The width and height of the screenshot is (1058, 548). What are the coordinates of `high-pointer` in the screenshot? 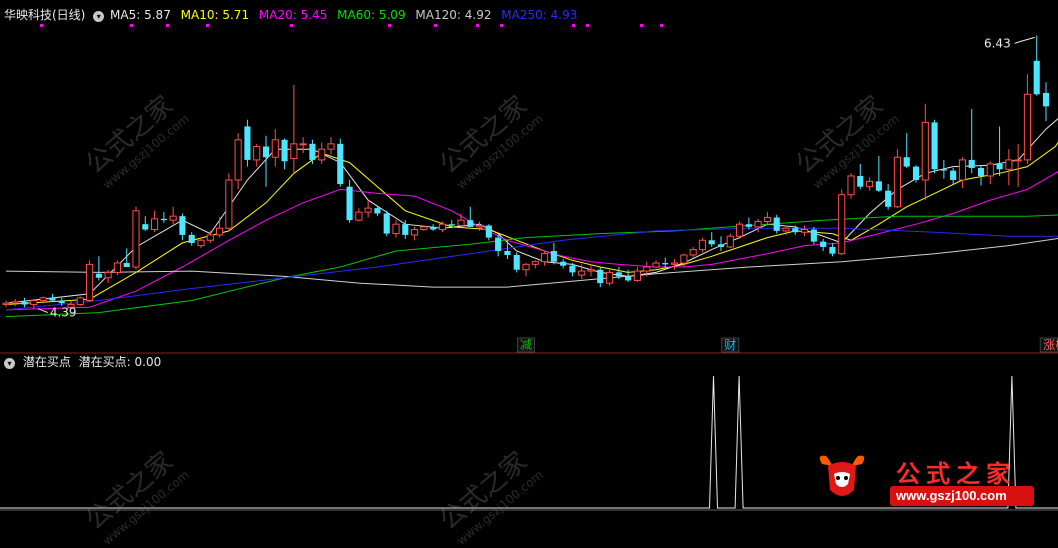 It's located at (1024, 40).